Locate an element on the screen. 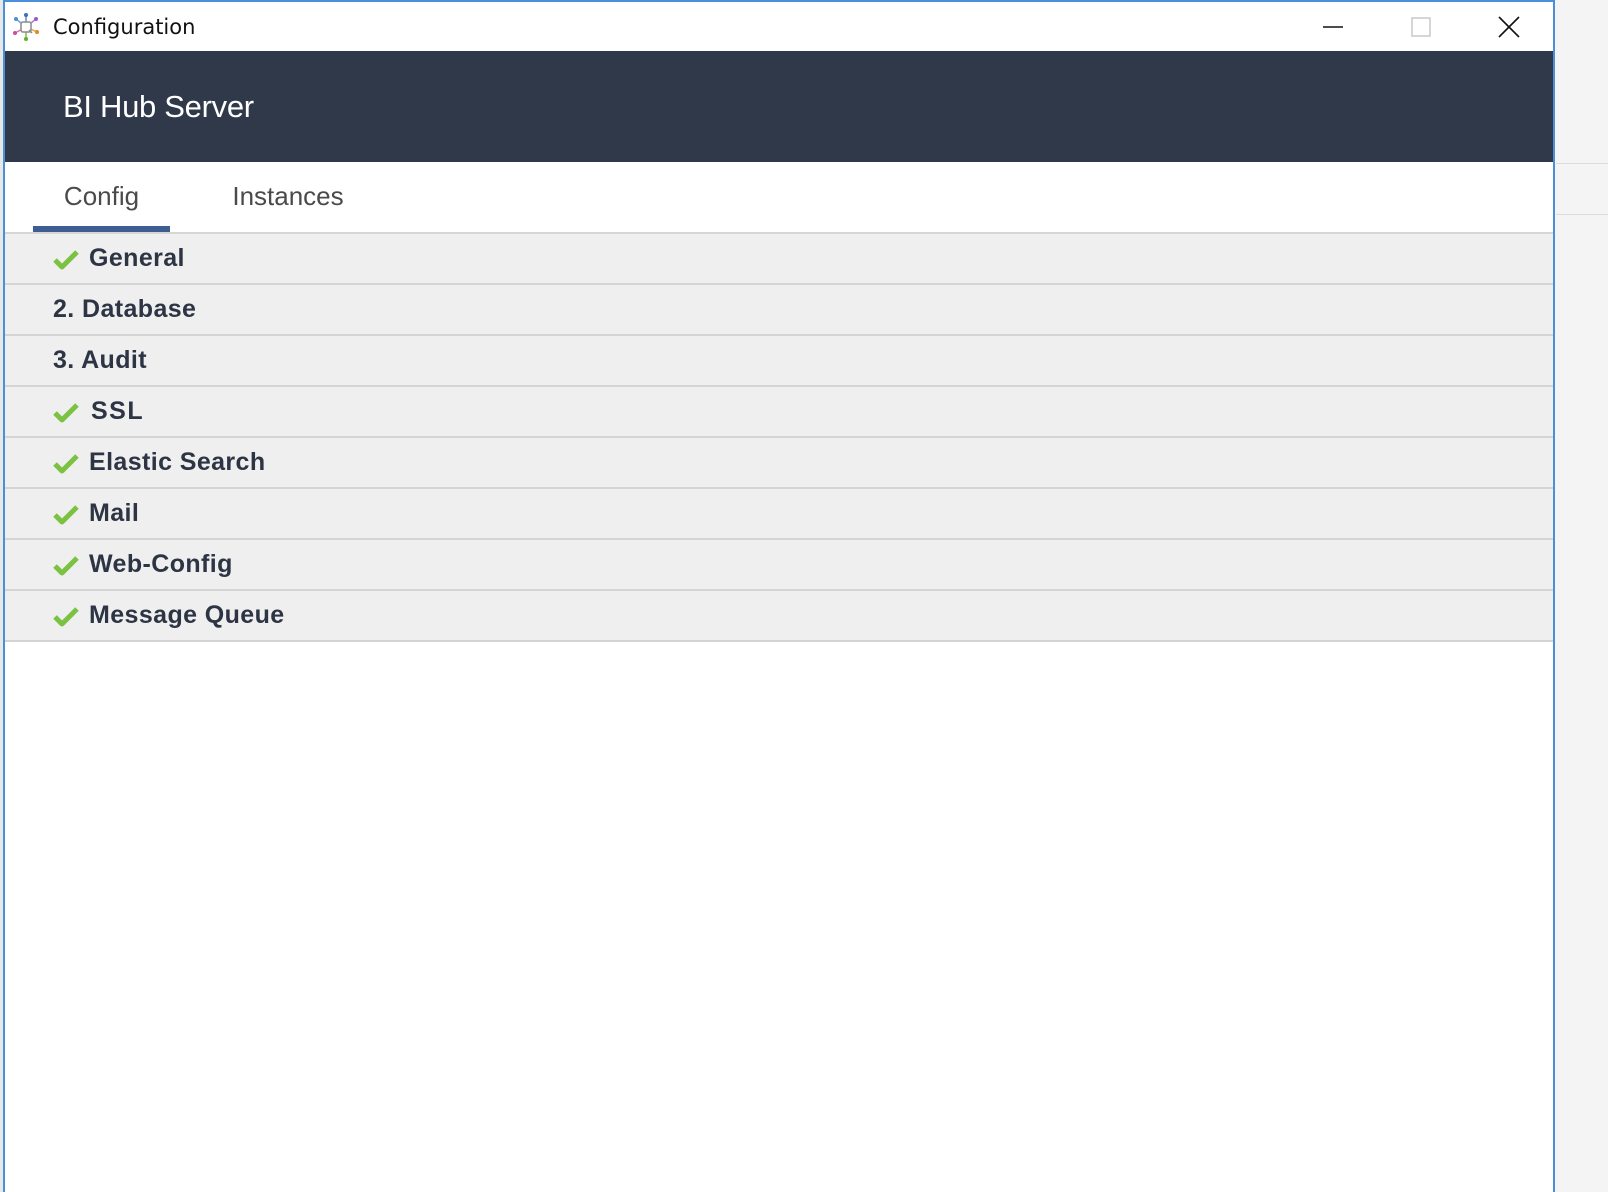  config-item-general: General is located at coordinates (779, 259).